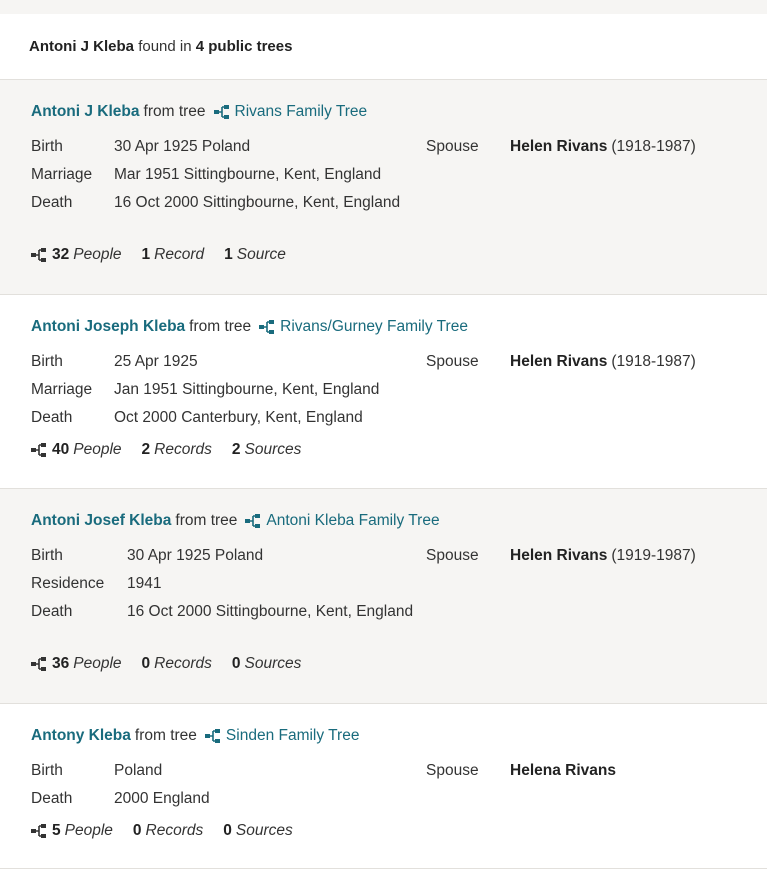  I want to click on records-count: 2 Records, so click(176, 449).